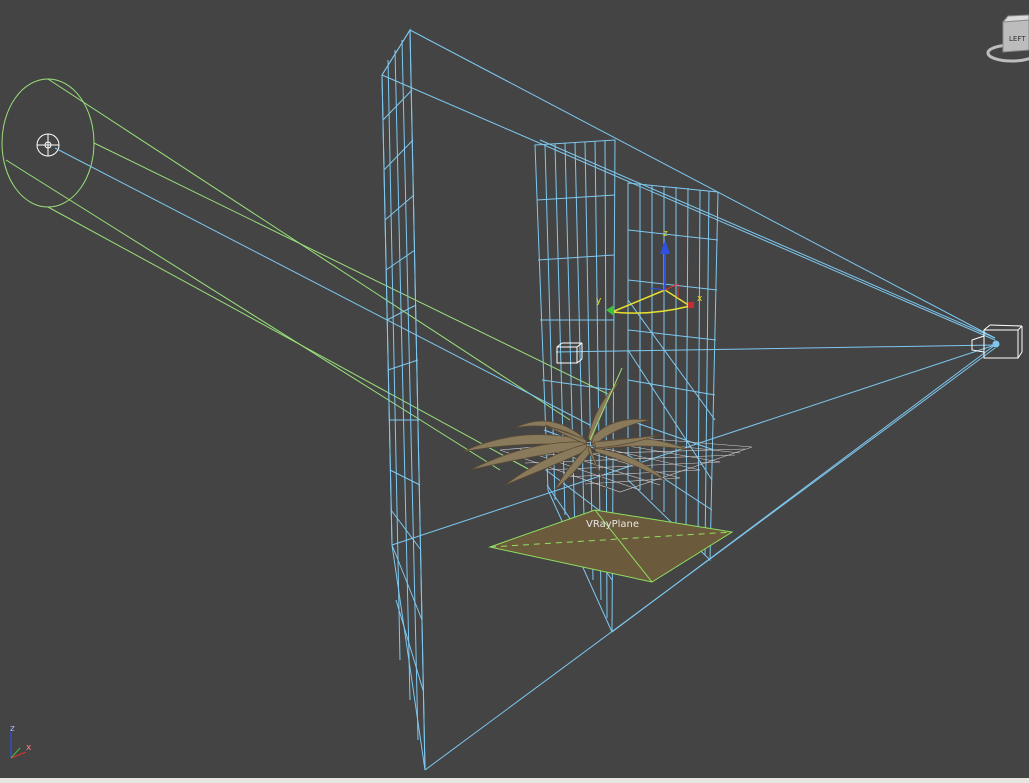 The image size is (1029, 783). Describe the element at coordinates (612, 524) in the screenshot. I see `vray-plane-label: VRayPlane` at that location.